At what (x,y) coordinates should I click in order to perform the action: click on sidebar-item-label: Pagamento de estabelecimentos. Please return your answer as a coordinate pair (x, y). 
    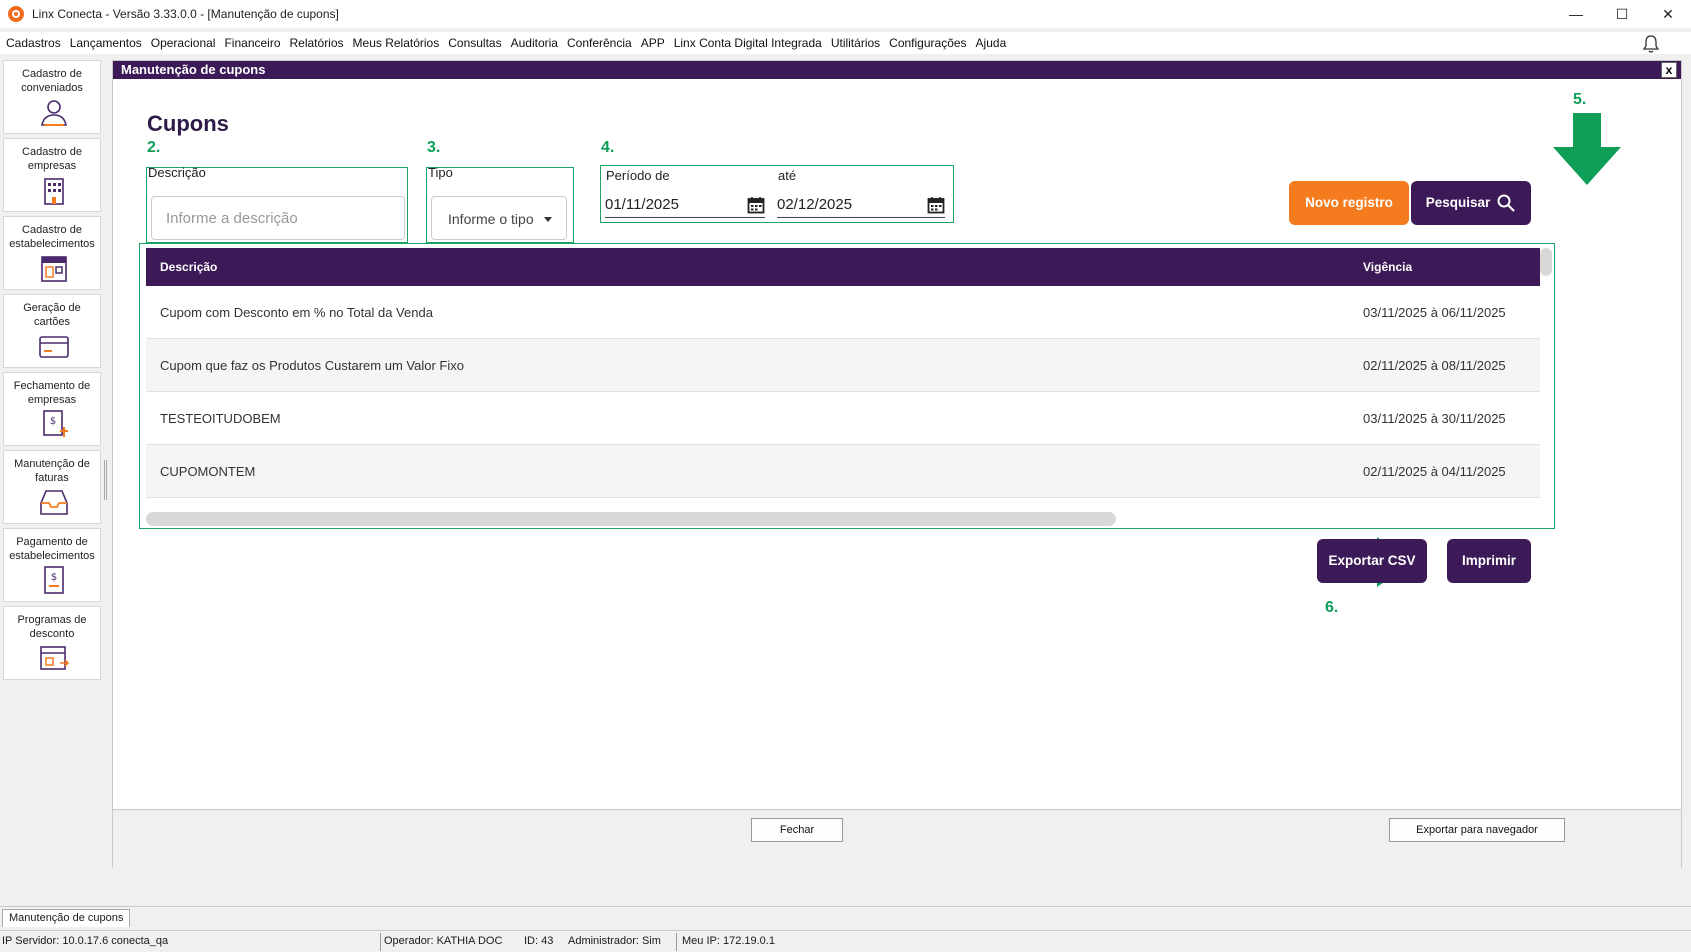
    Looking at the image, I should click on (52, 549).